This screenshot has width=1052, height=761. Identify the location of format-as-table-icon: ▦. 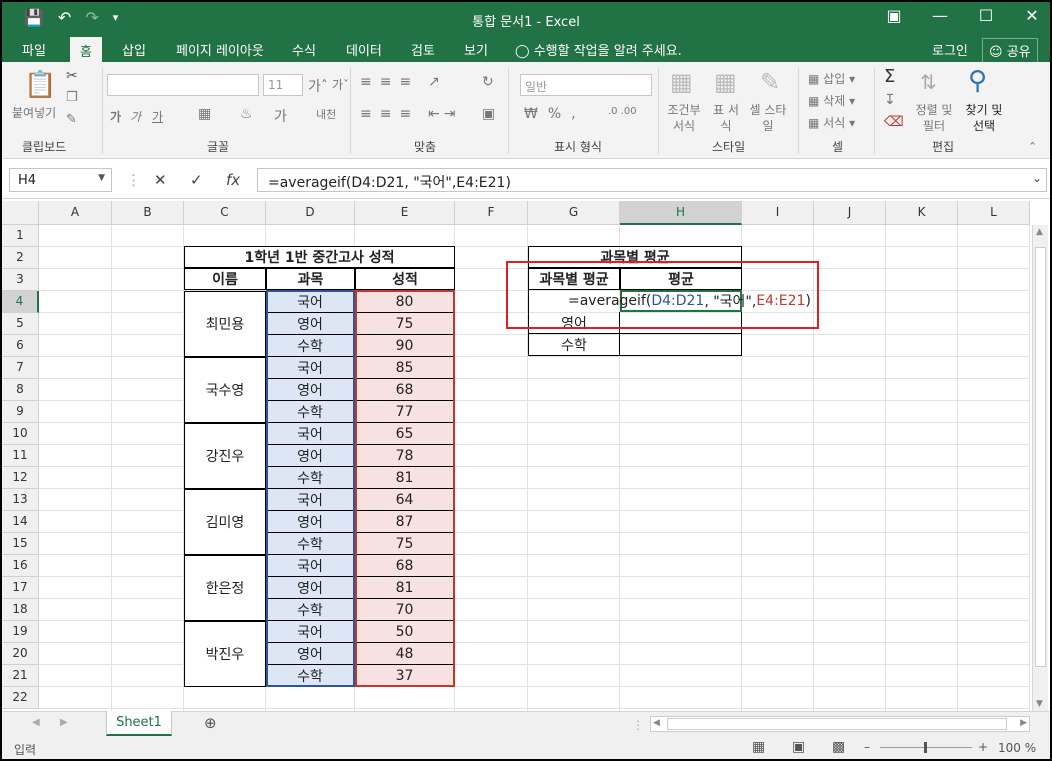
(725, 82).